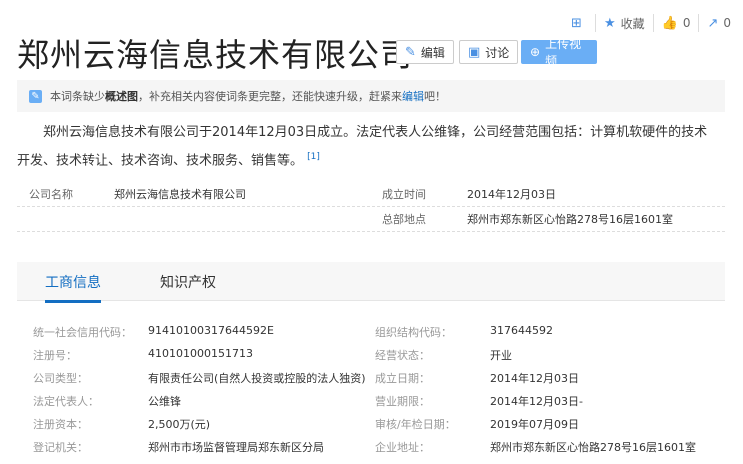 Image resolution: width=743 pixels, height=464 pixels. Describe the element at coordinates (73, 287) in the screenshot. I see `tab-business-info: 工商信息` at that location.